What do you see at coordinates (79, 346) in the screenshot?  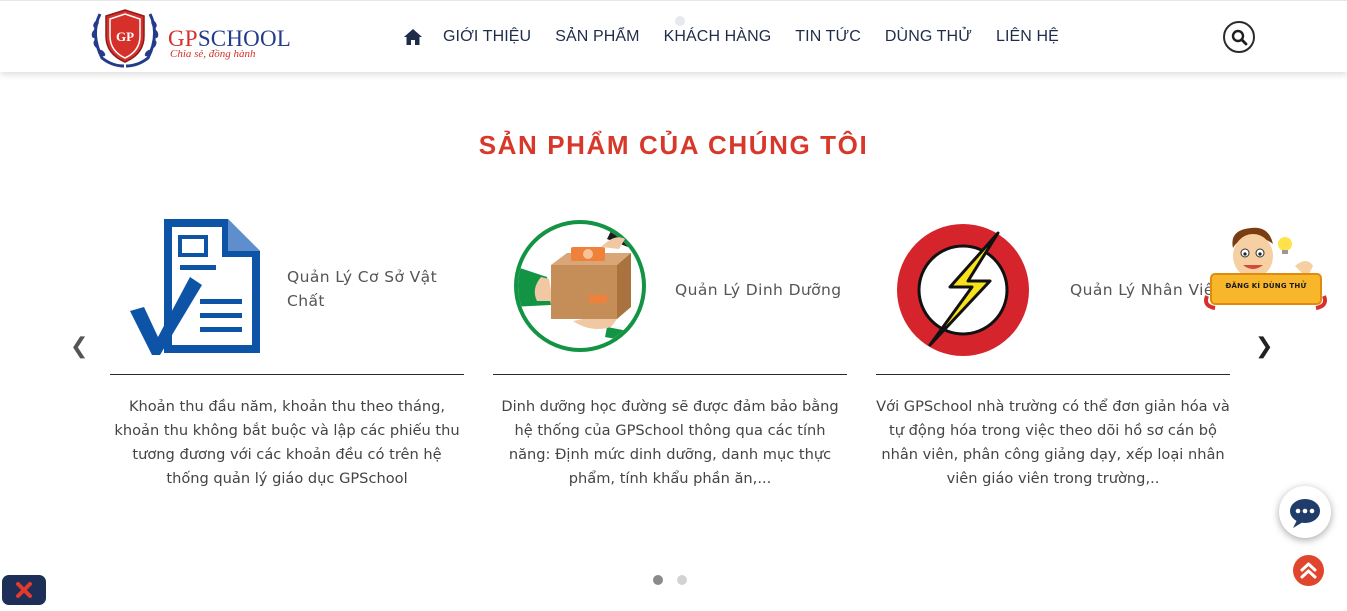 I see `carousel-prev-button: ❮` at bounding box center [79, 346].